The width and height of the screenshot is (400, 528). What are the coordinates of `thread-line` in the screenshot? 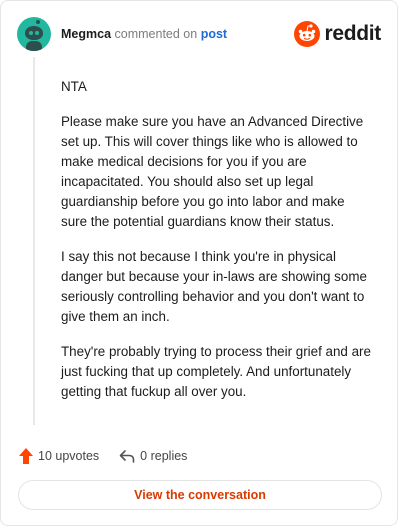 It's located at (34, 241).